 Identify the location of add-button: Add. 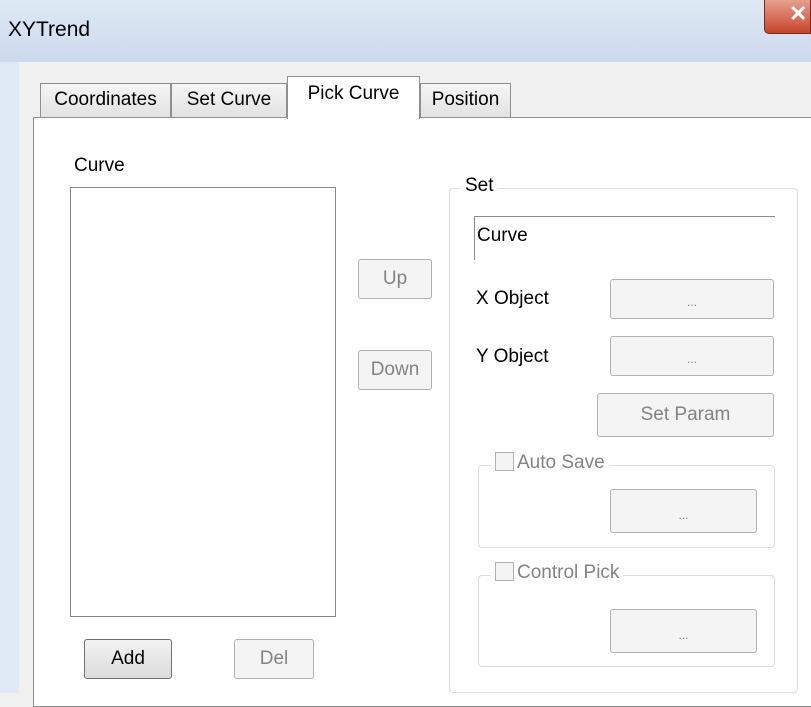
(128, 659).